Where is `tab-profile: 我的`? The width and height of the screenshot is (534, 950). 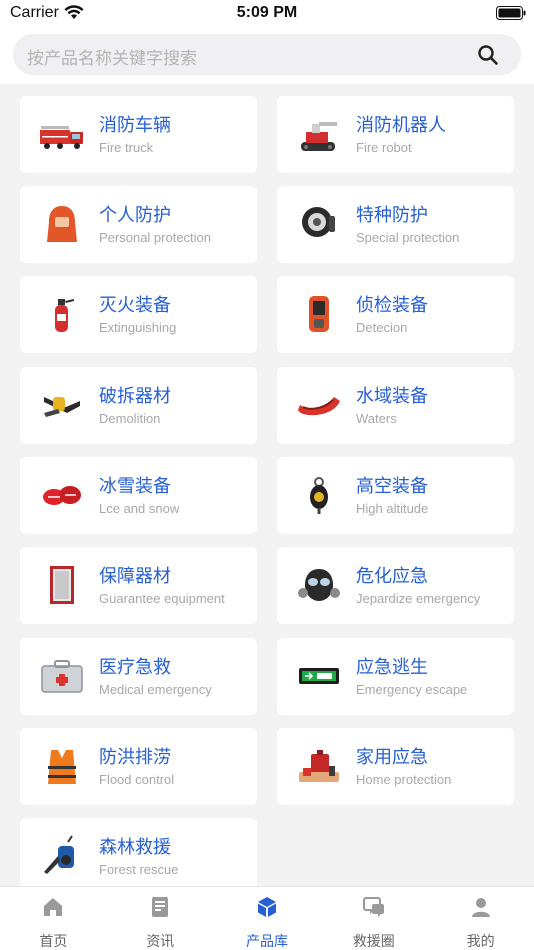 tab-profile: 我的 is located at coordinates (480, 918).